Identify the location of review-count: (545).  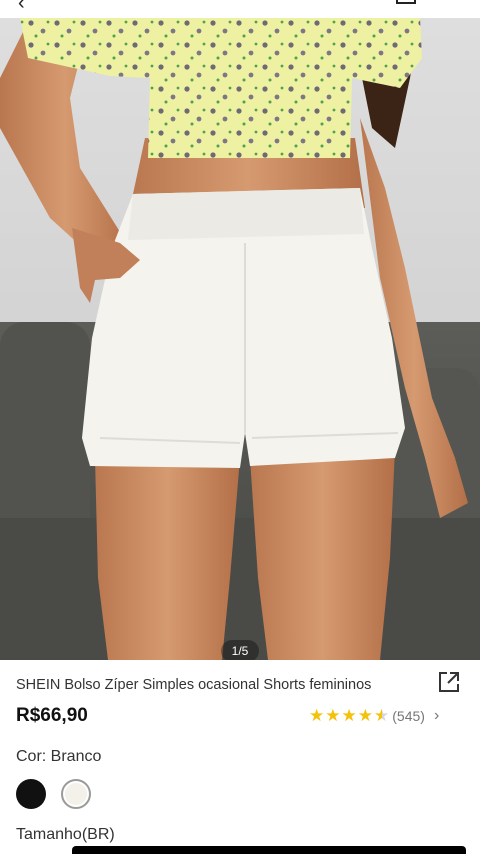
(408, 716).